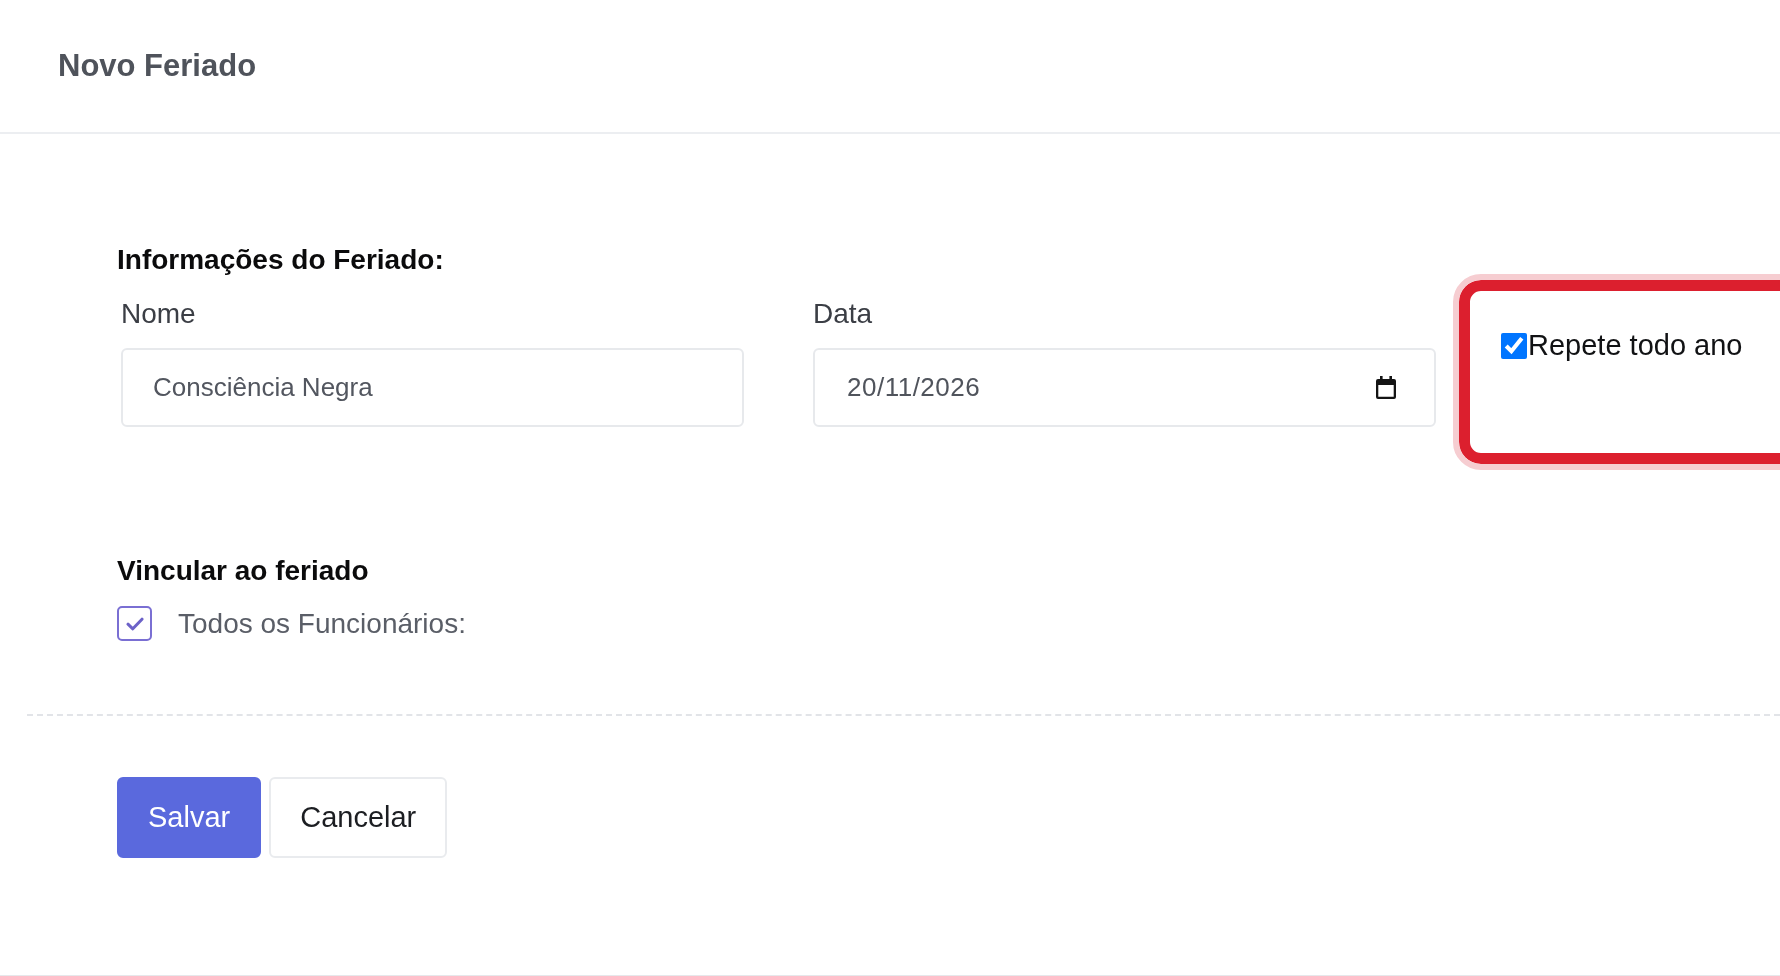 This screenshot has height=976, width=1780. Describe the element at coordinates (189, 818) in the screenshot. I see `save-button: Salvar` at that location.